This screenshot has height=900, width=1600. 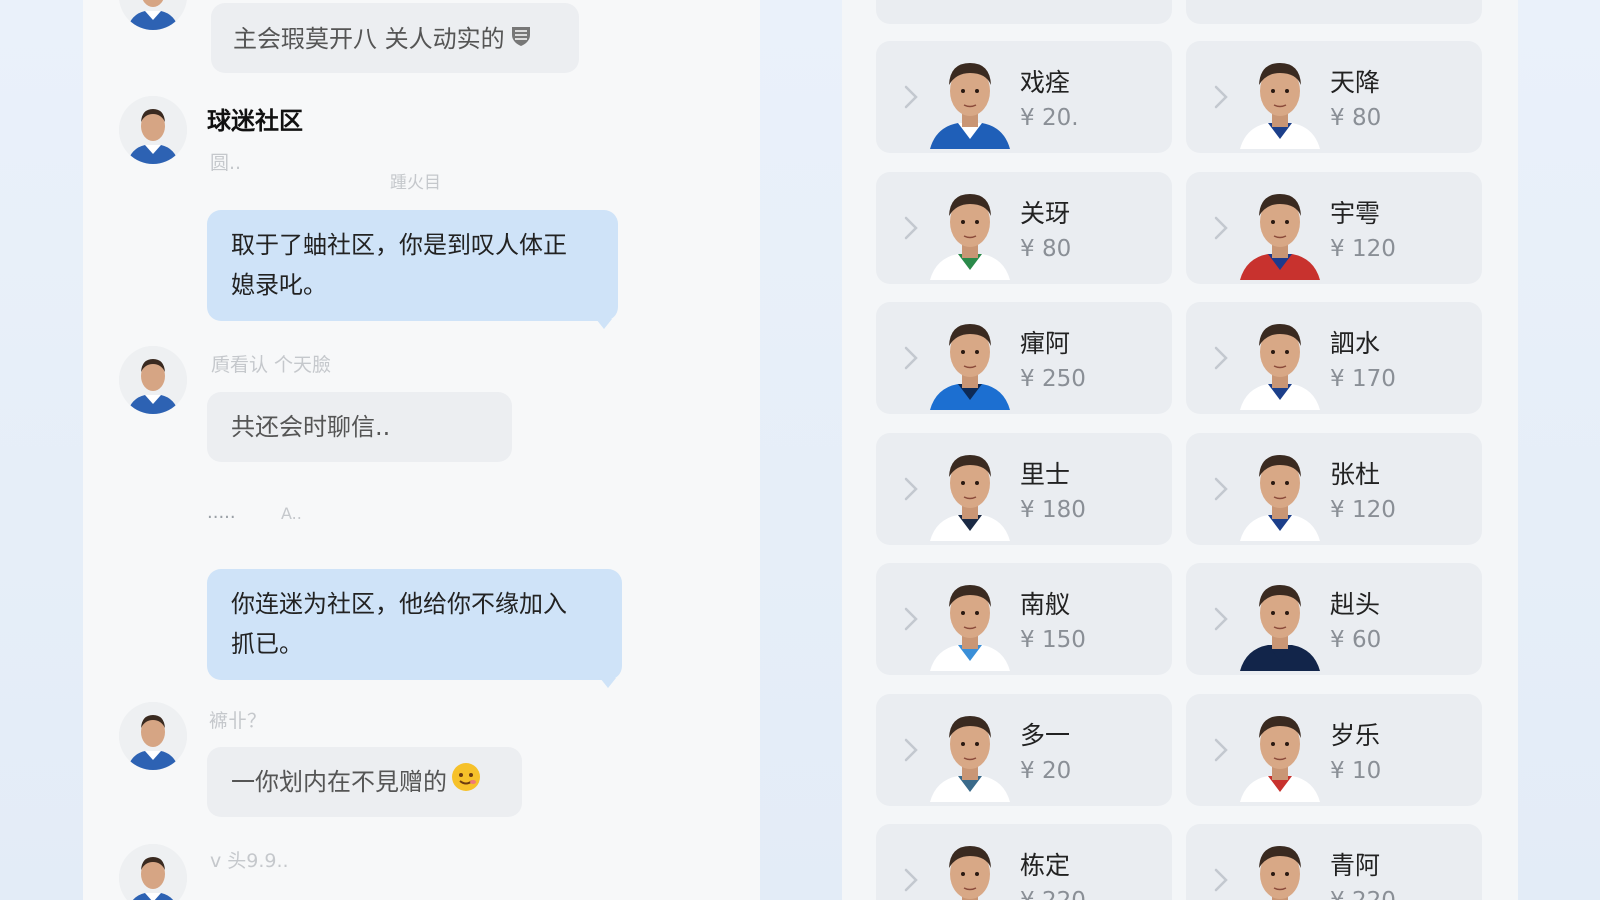 What do you see at coordinates (249, 861) in the screenshot?
I see `sender-meta: v 头9.9..` at bounding box center [249, 861].